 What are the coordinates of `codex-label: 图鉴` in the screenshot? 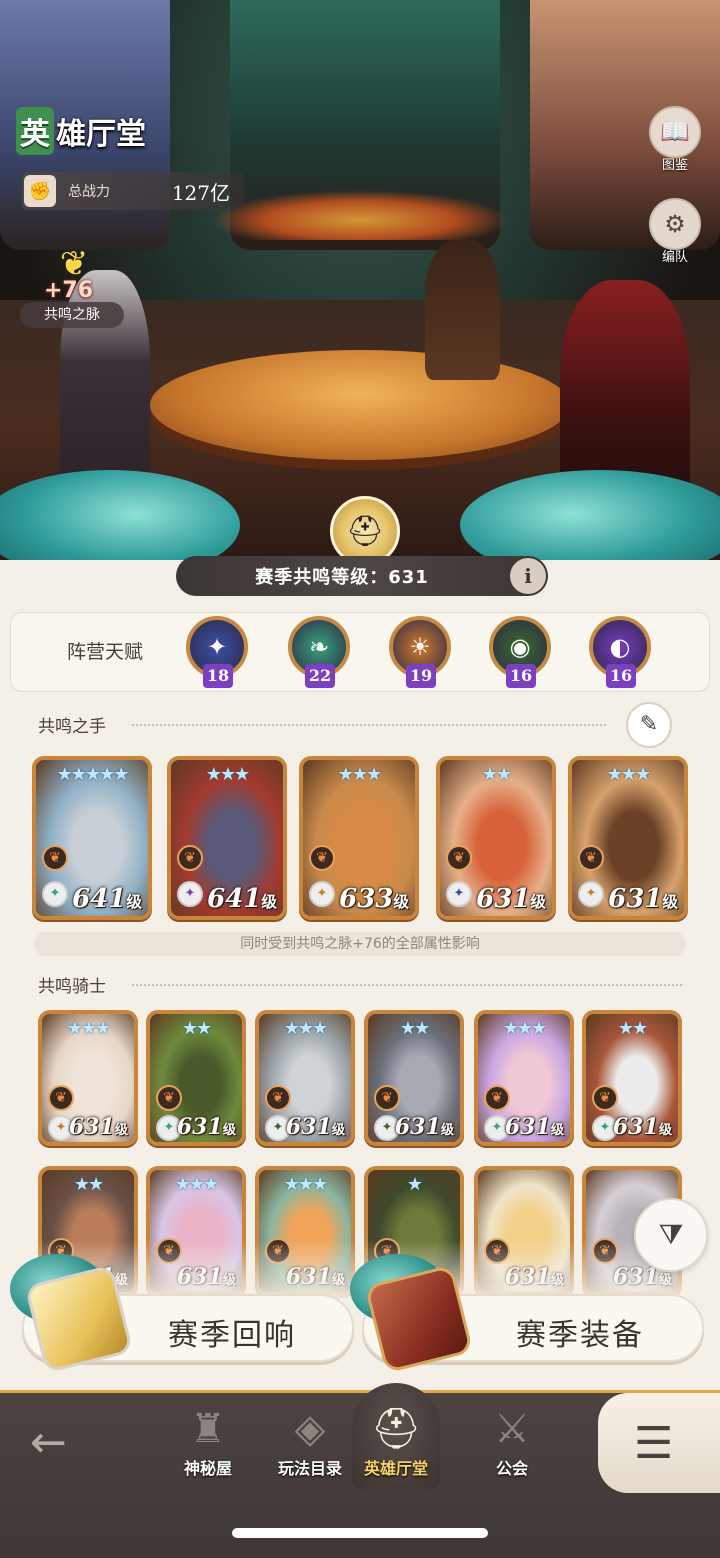 It's located at (674, 165).